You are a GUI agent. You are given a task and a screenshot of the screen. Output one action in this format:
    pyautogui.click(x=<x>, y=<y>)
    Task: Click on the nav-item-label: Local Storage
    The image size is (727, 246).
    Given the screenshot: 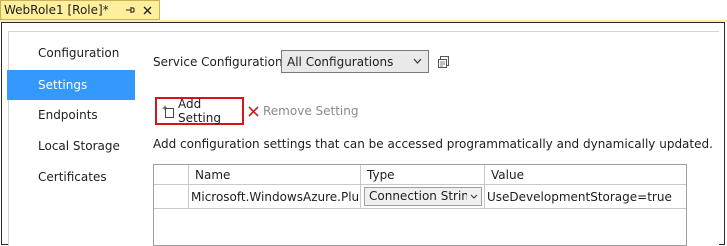 What is the action you would take?
    pyautogui.click(x=79, y=146)
    